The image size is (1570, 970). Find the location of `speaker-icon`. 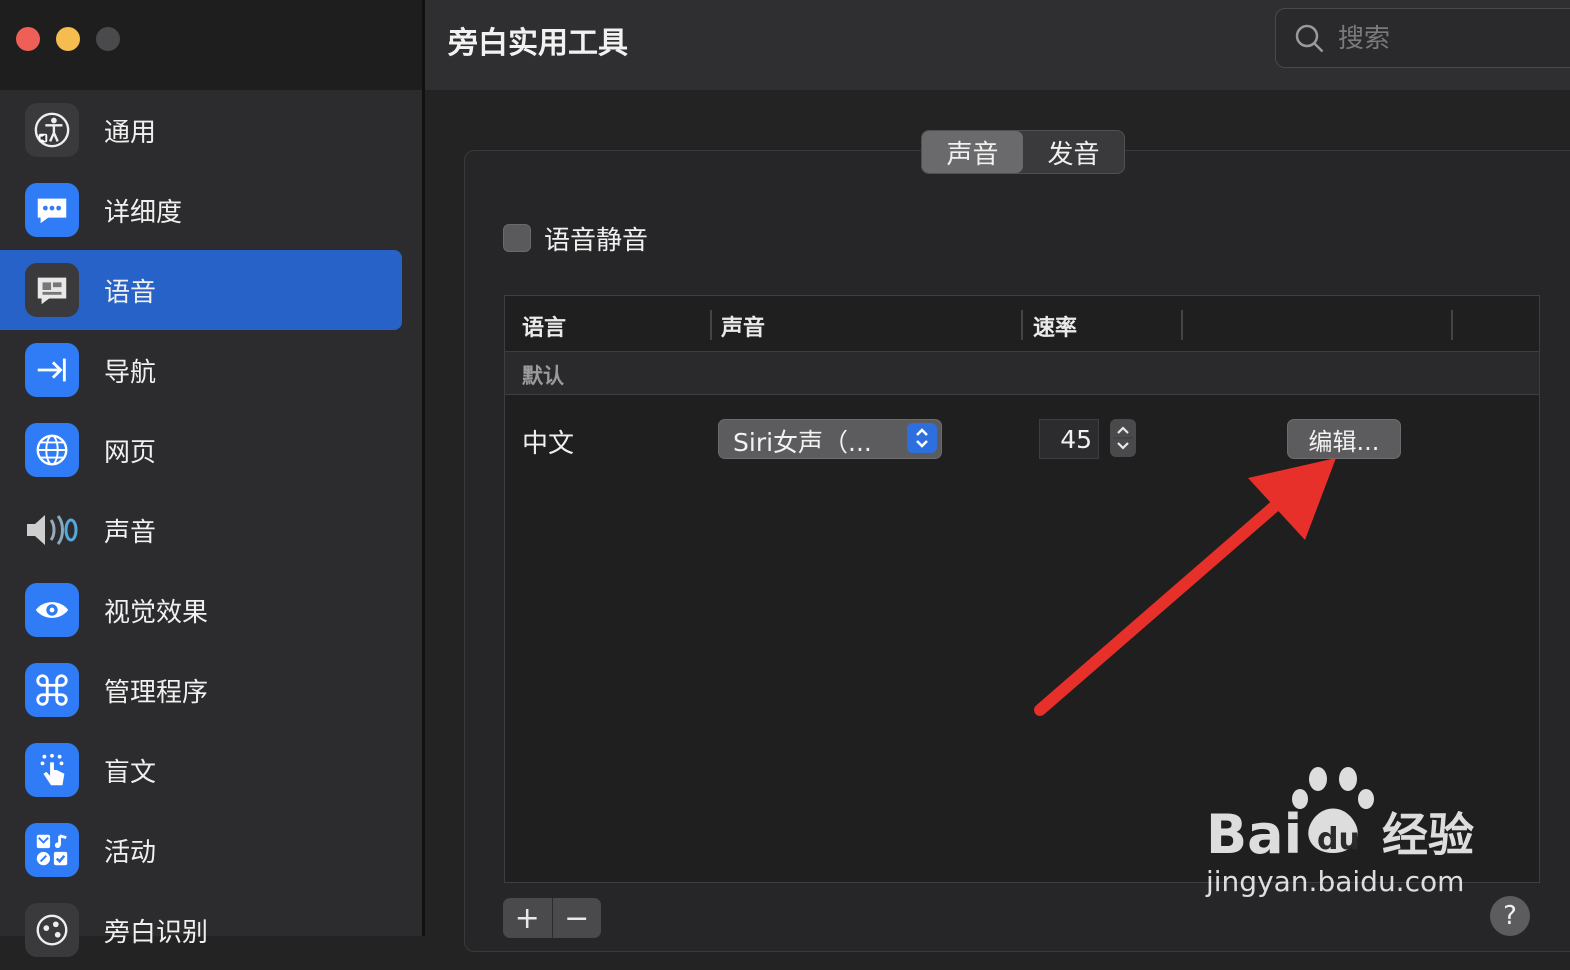

speaker-icon is located at coordinates (52, 530).